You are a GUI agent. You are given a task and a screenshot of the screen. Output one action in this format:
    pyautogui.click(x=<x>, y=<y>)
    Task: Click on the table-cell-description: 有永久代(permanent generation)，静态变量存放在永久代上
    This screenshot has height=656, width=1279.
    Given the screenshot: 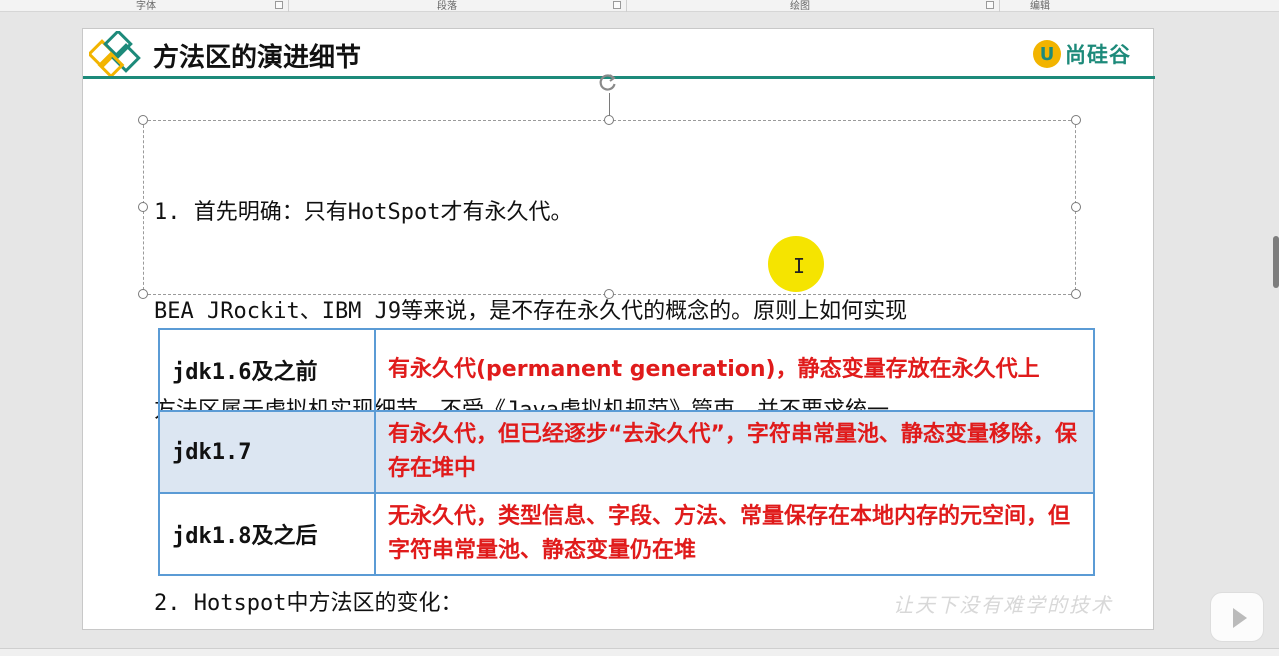 What is the action you would take?
    pyautogui.click(x=734, y=370)
    